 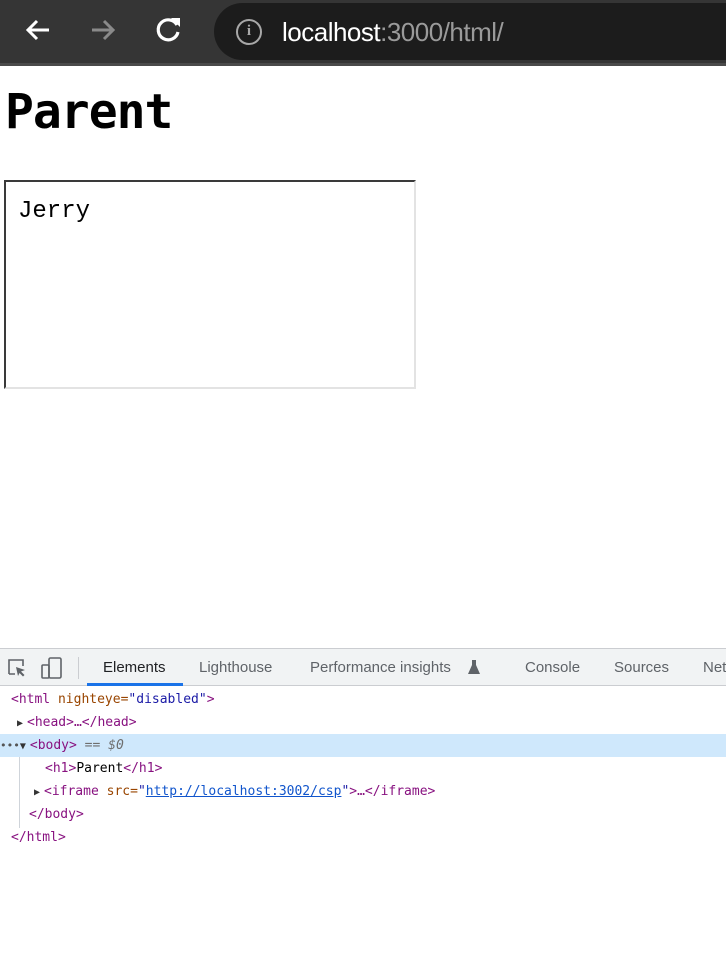 I want to click on page-heading: Parent, so click(x=89, y=112).